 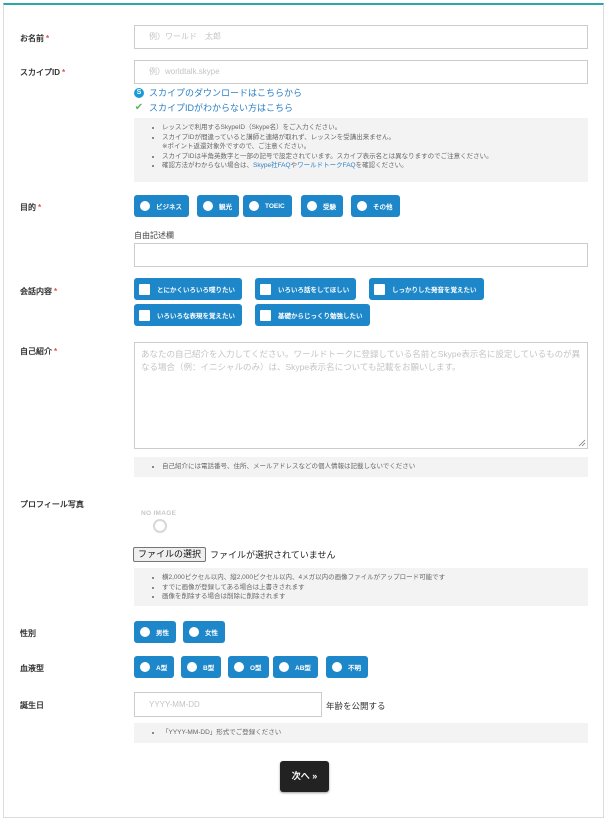 What do you see at coordinates (39, 351) in the screenshot?
I see `intro-label: 自己紹介 *` at bounding box center [39, 351].